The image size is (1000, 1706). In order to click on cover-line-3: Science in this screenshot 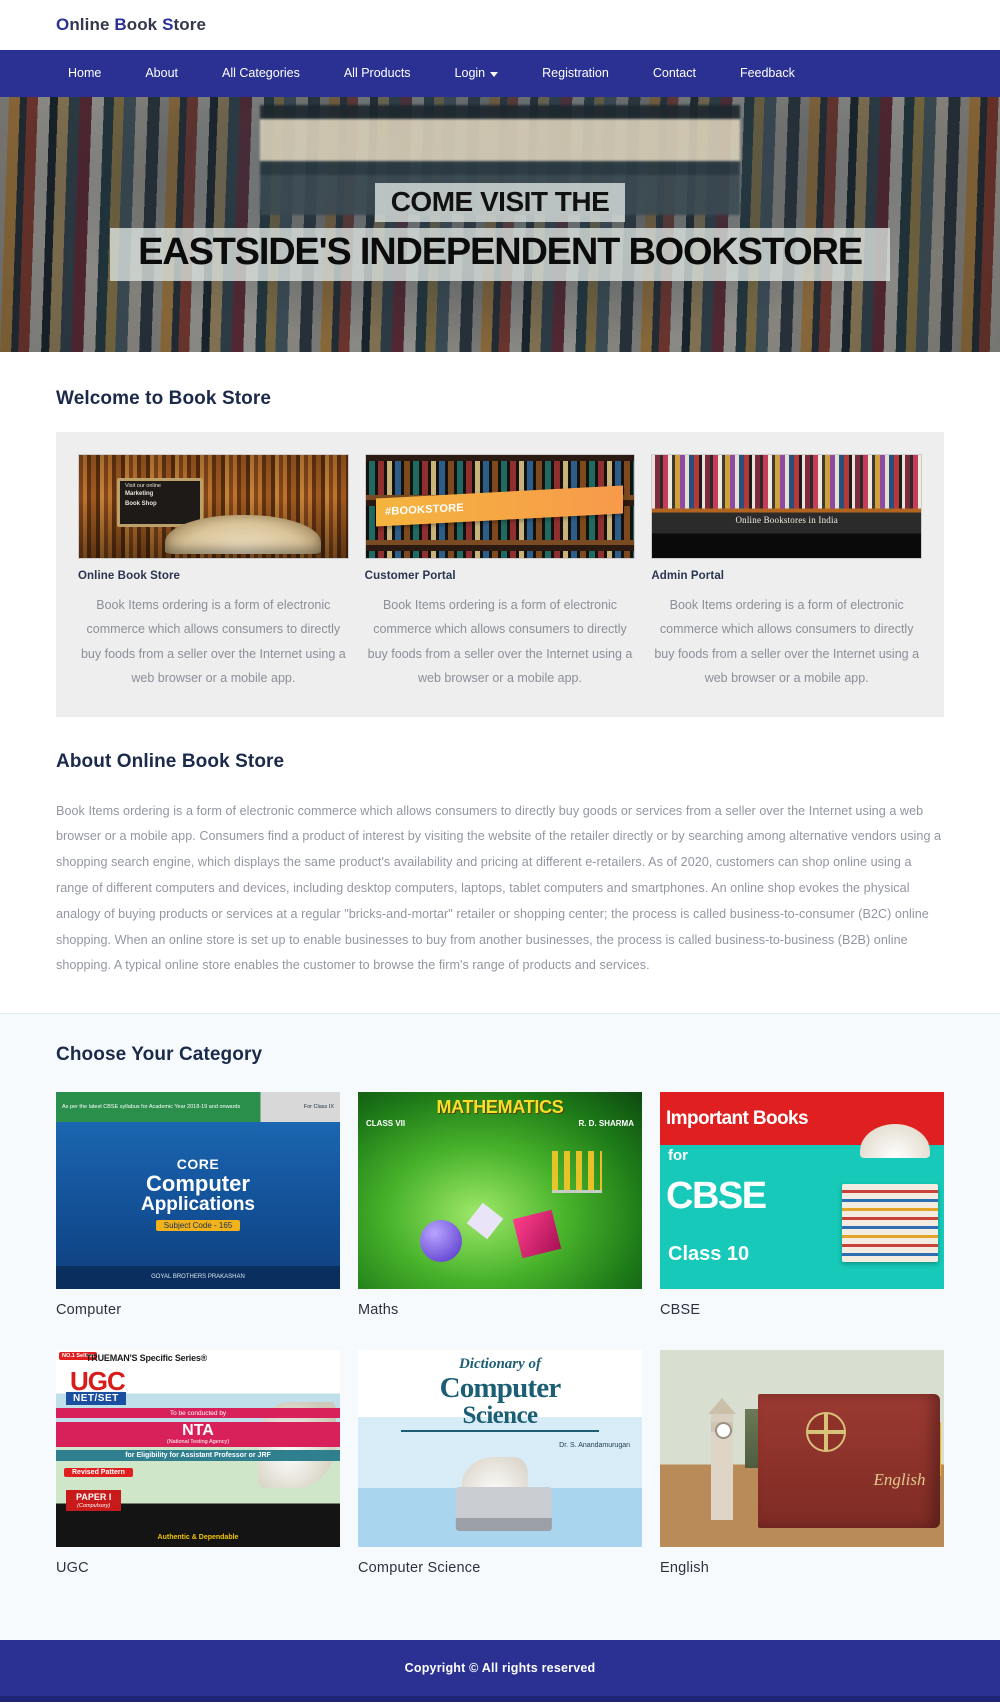, I will do `click(500, 1417)`.